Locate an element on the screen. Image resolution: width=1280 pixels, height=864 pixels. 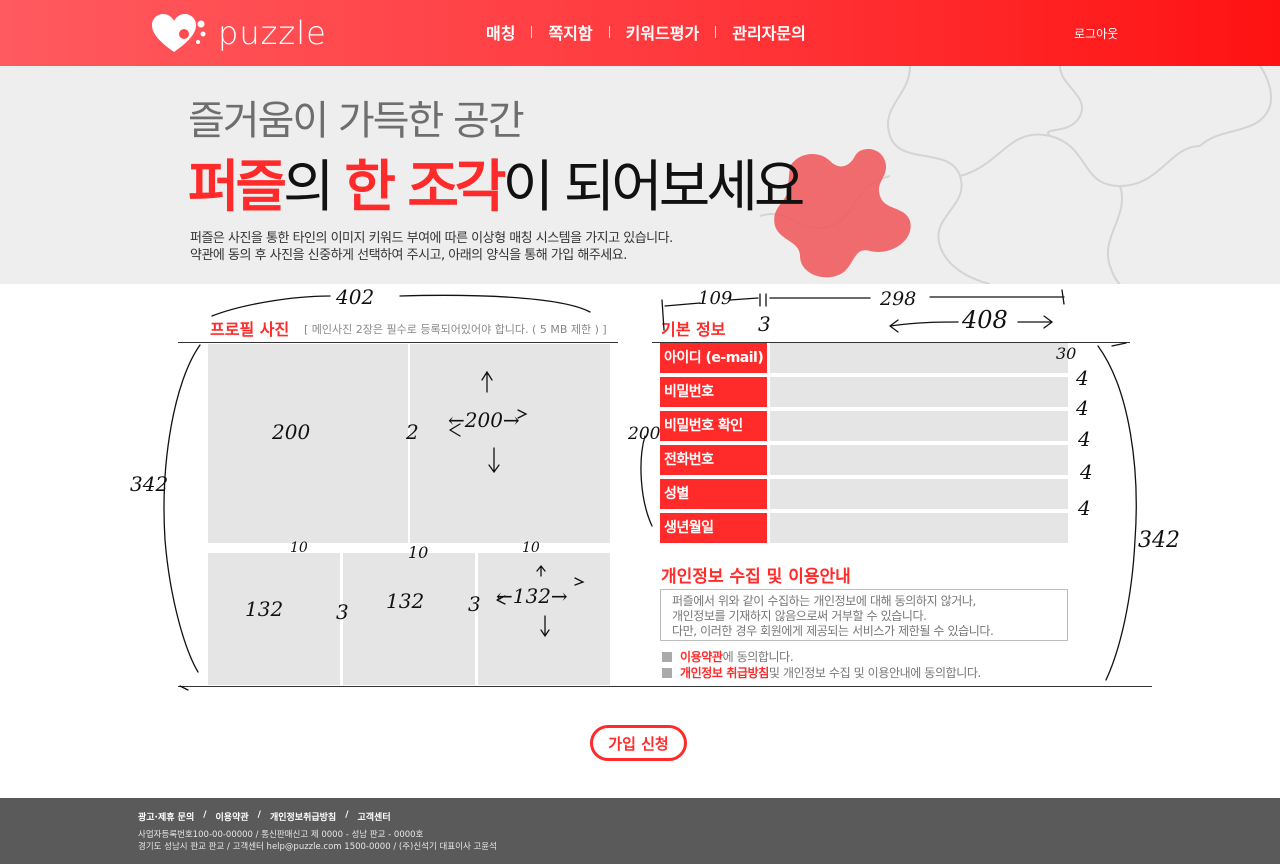
birthdate-input is located at coordinates (919, 528).